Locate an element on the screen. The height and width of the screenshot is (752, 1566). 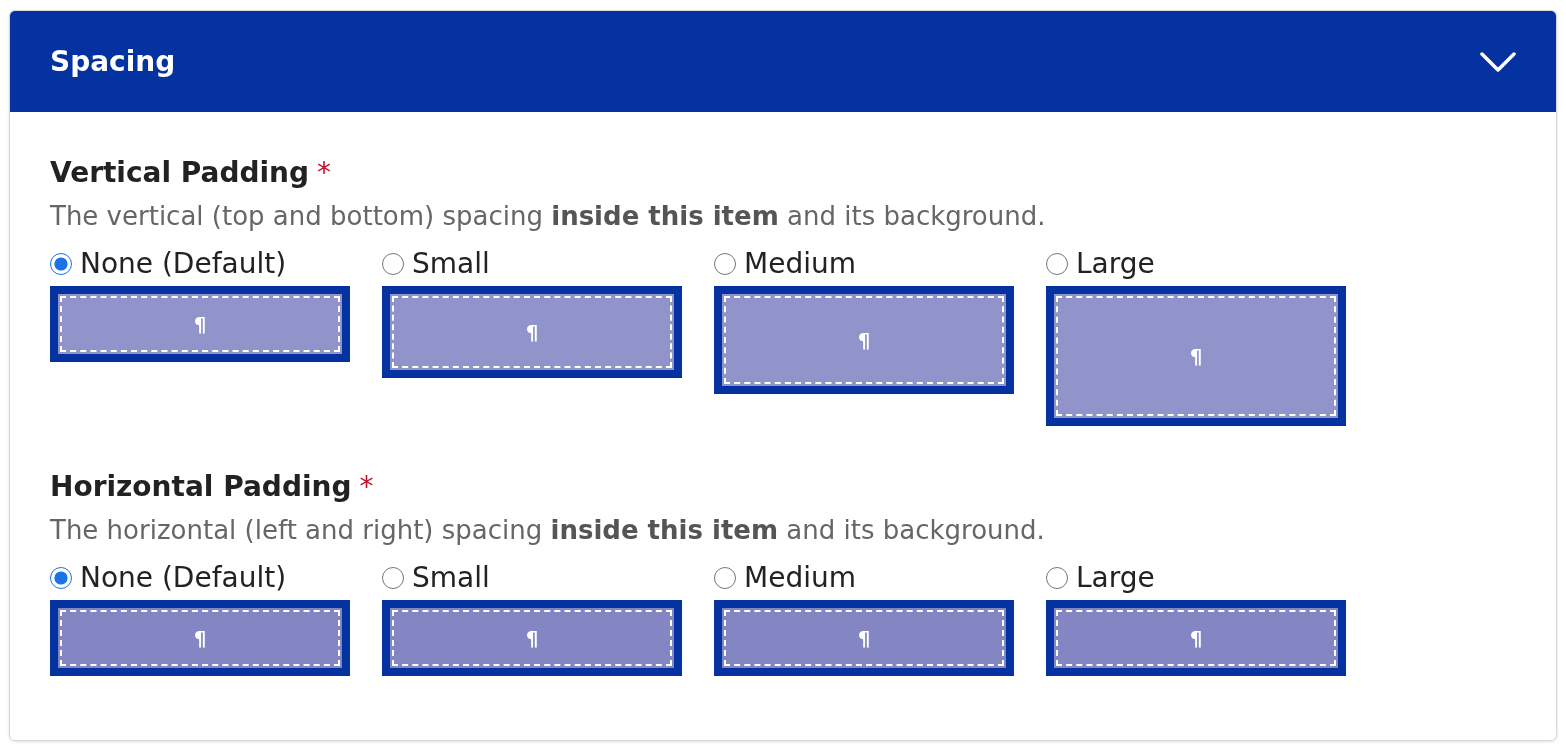
chevron-down-icon is located at coordinates (1498, 61).